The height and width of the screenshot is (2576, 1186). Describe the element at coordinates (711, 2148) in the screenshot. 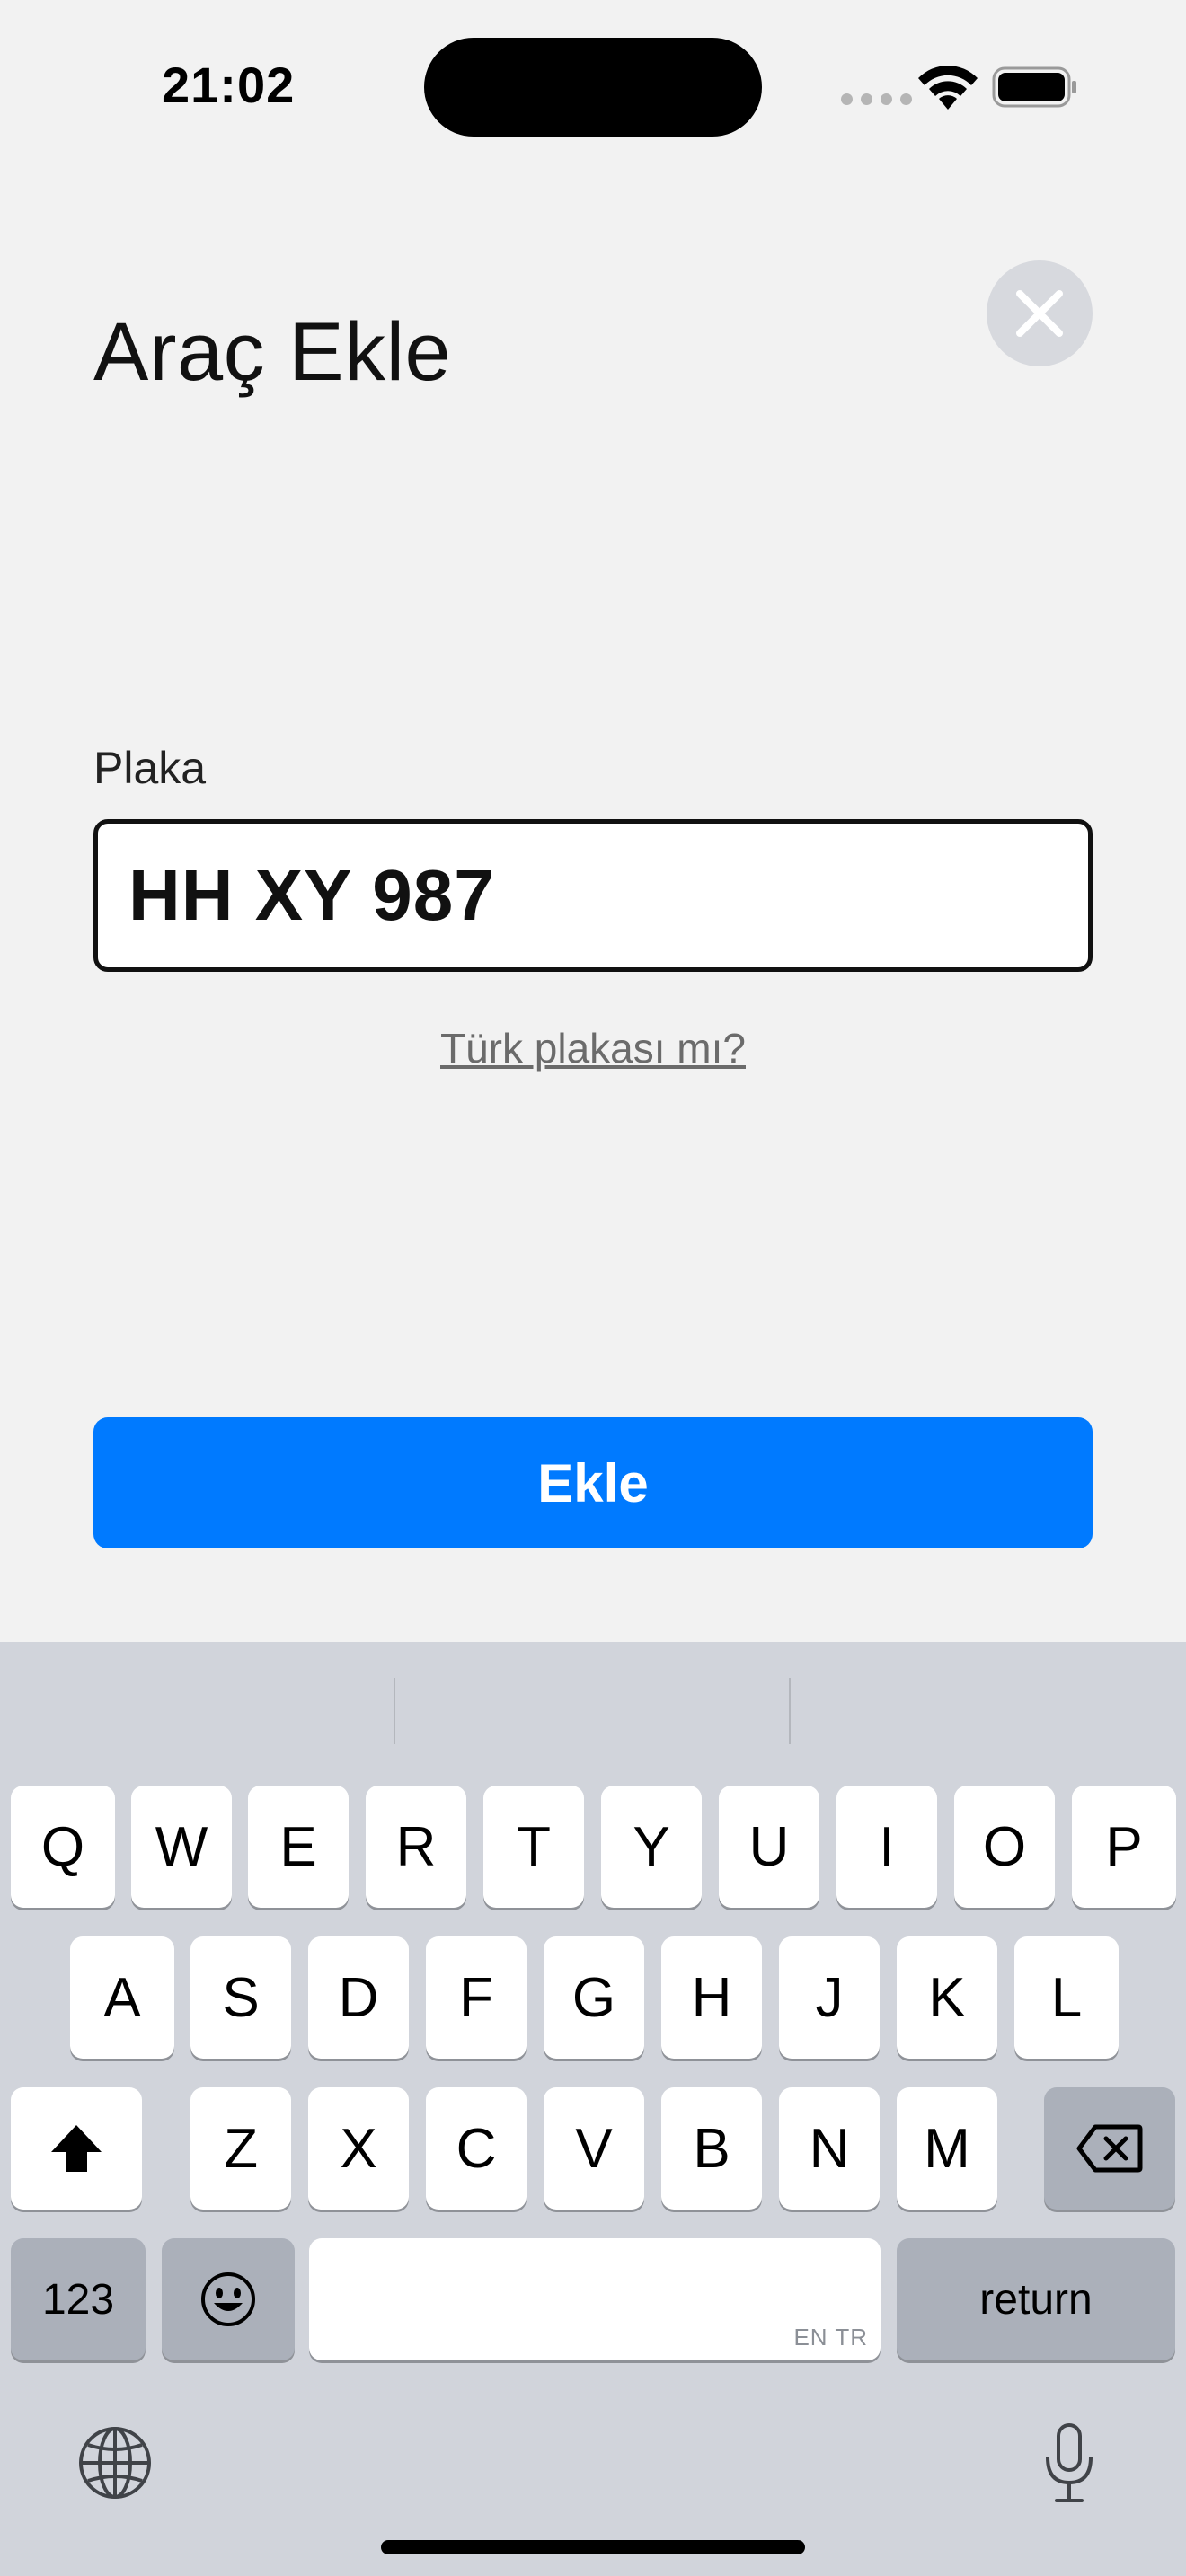

I see `key-b: B` at that location.